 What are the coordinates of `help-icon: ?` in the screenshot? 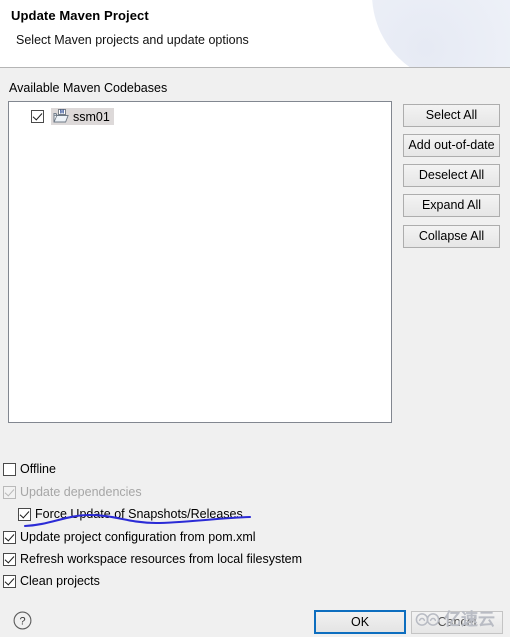 It's located at (22, 620).